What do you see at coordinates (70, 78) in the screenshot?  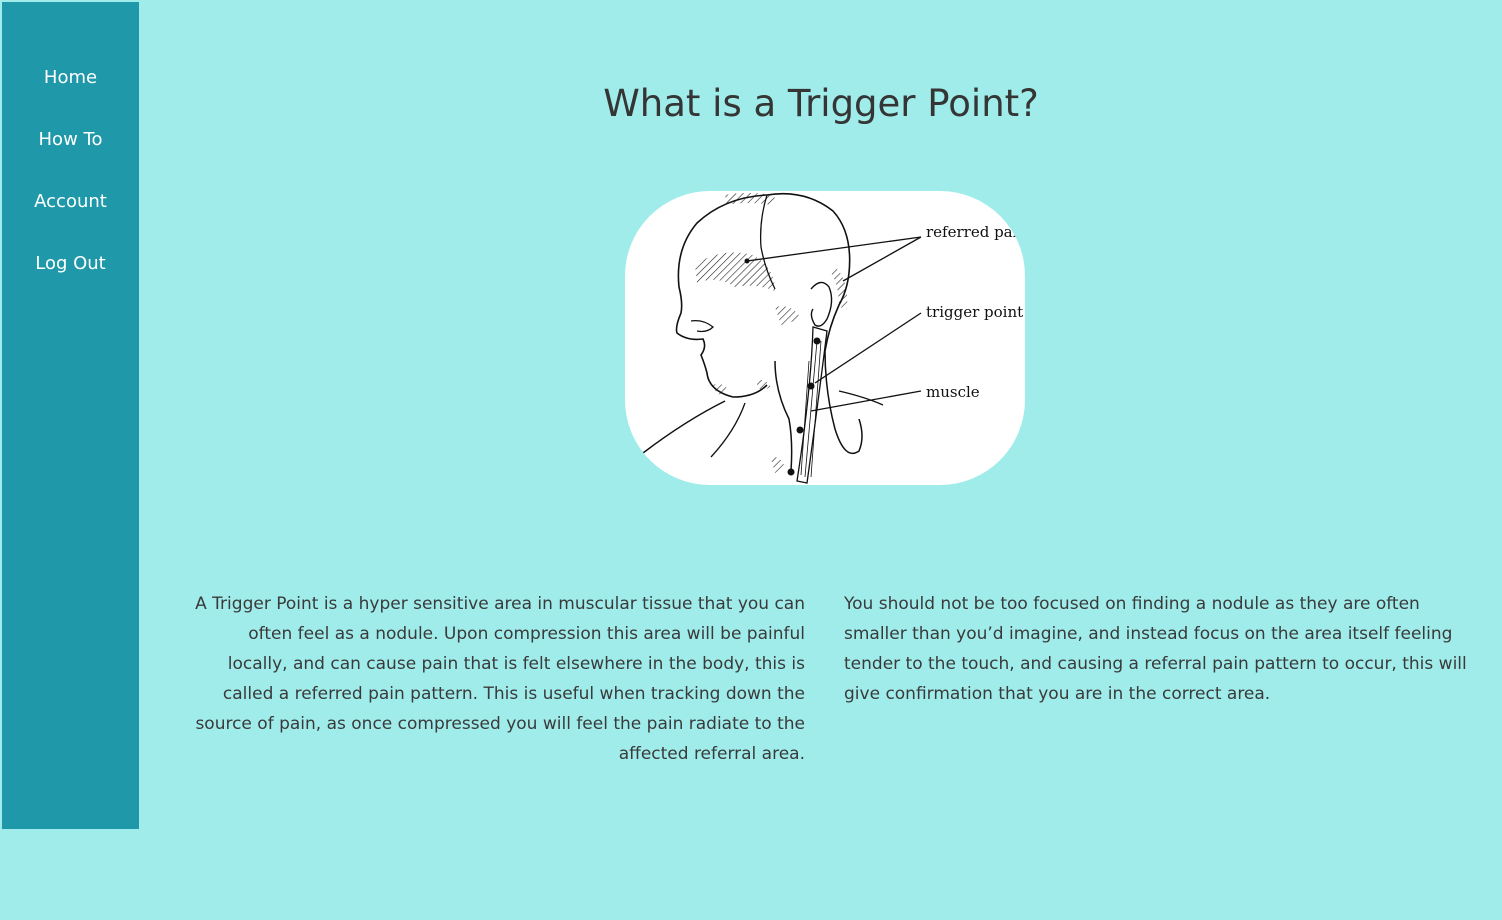 I see `nav-item-home: Home` at bounding box center [70, 78].